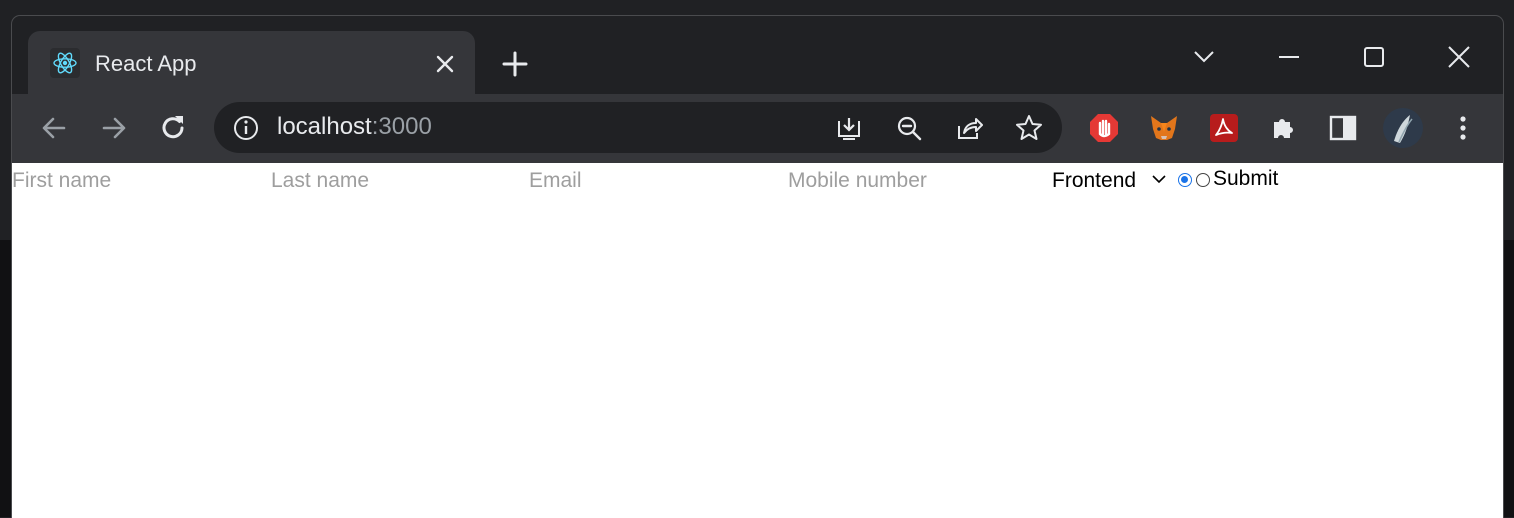  Describe the element at coordinates (909, 128) in the screenshot. I see `zoom-out-icon` at that location.